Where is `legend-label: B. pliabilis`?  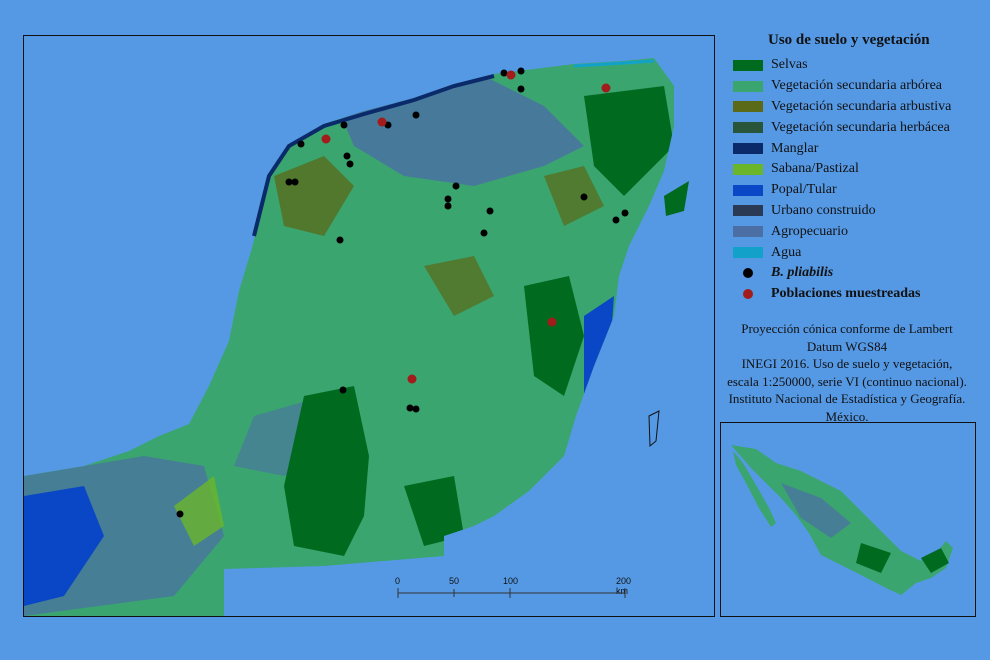
legend-label: B. pliabilis is located at coordinates (802, 273).